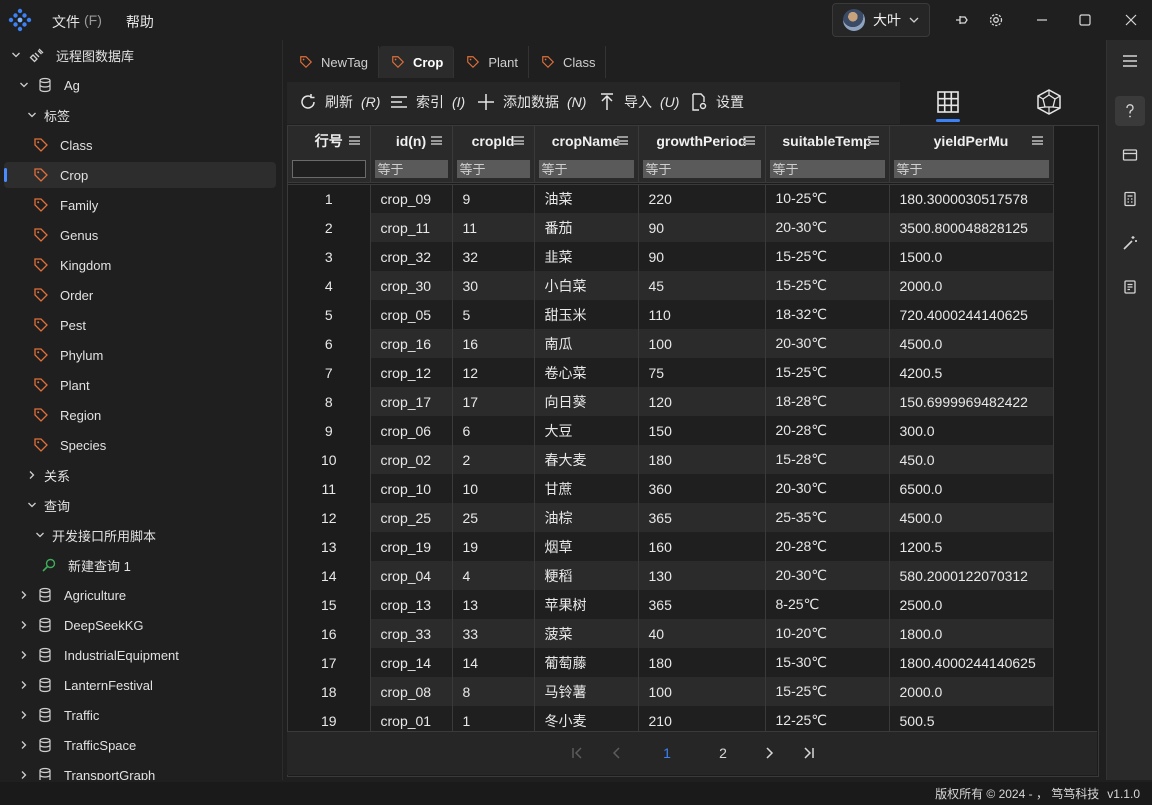  What do you see at coordinates (493, 691) in the screenshot?
I see `table-cell: 8` at bounding box center [493, 691].